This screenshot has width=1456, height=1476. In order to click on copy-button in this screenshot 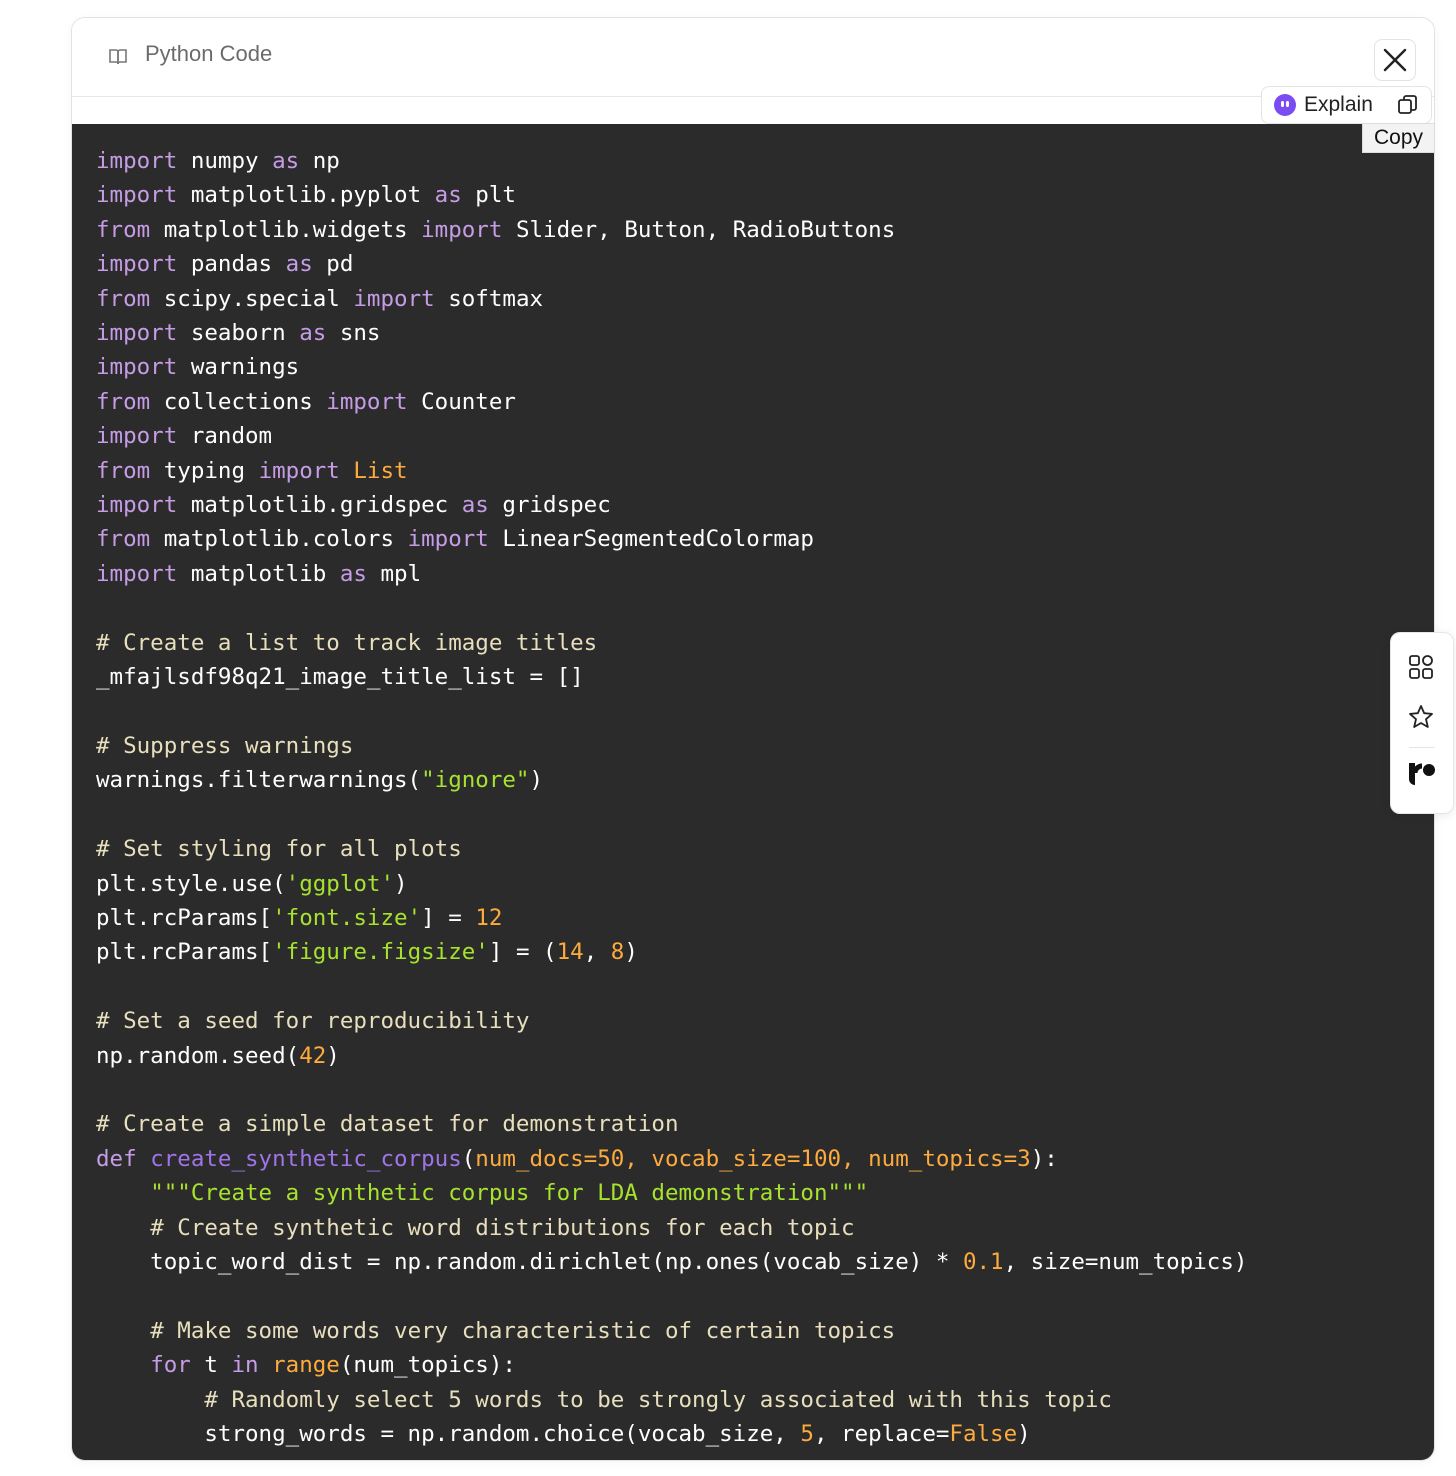, I will do `click(1408, 105)`.